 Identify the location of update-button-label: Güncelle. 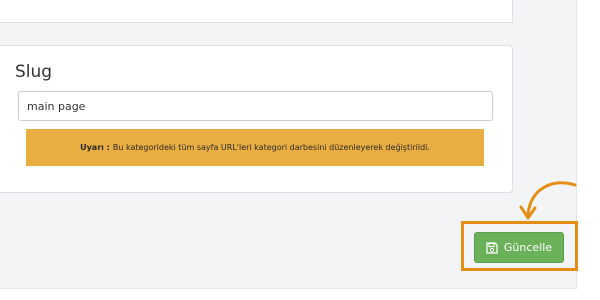
(528, 247).